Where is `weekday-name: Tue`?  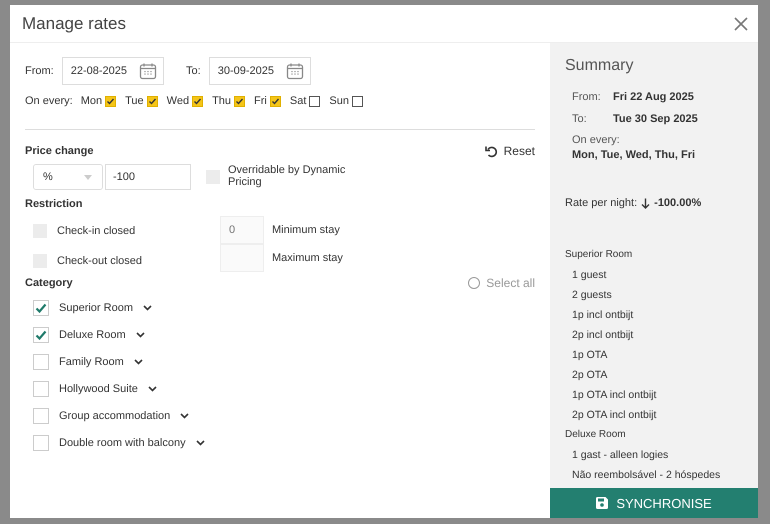
weekday-name: Tue is located at coordinates (134, 101).